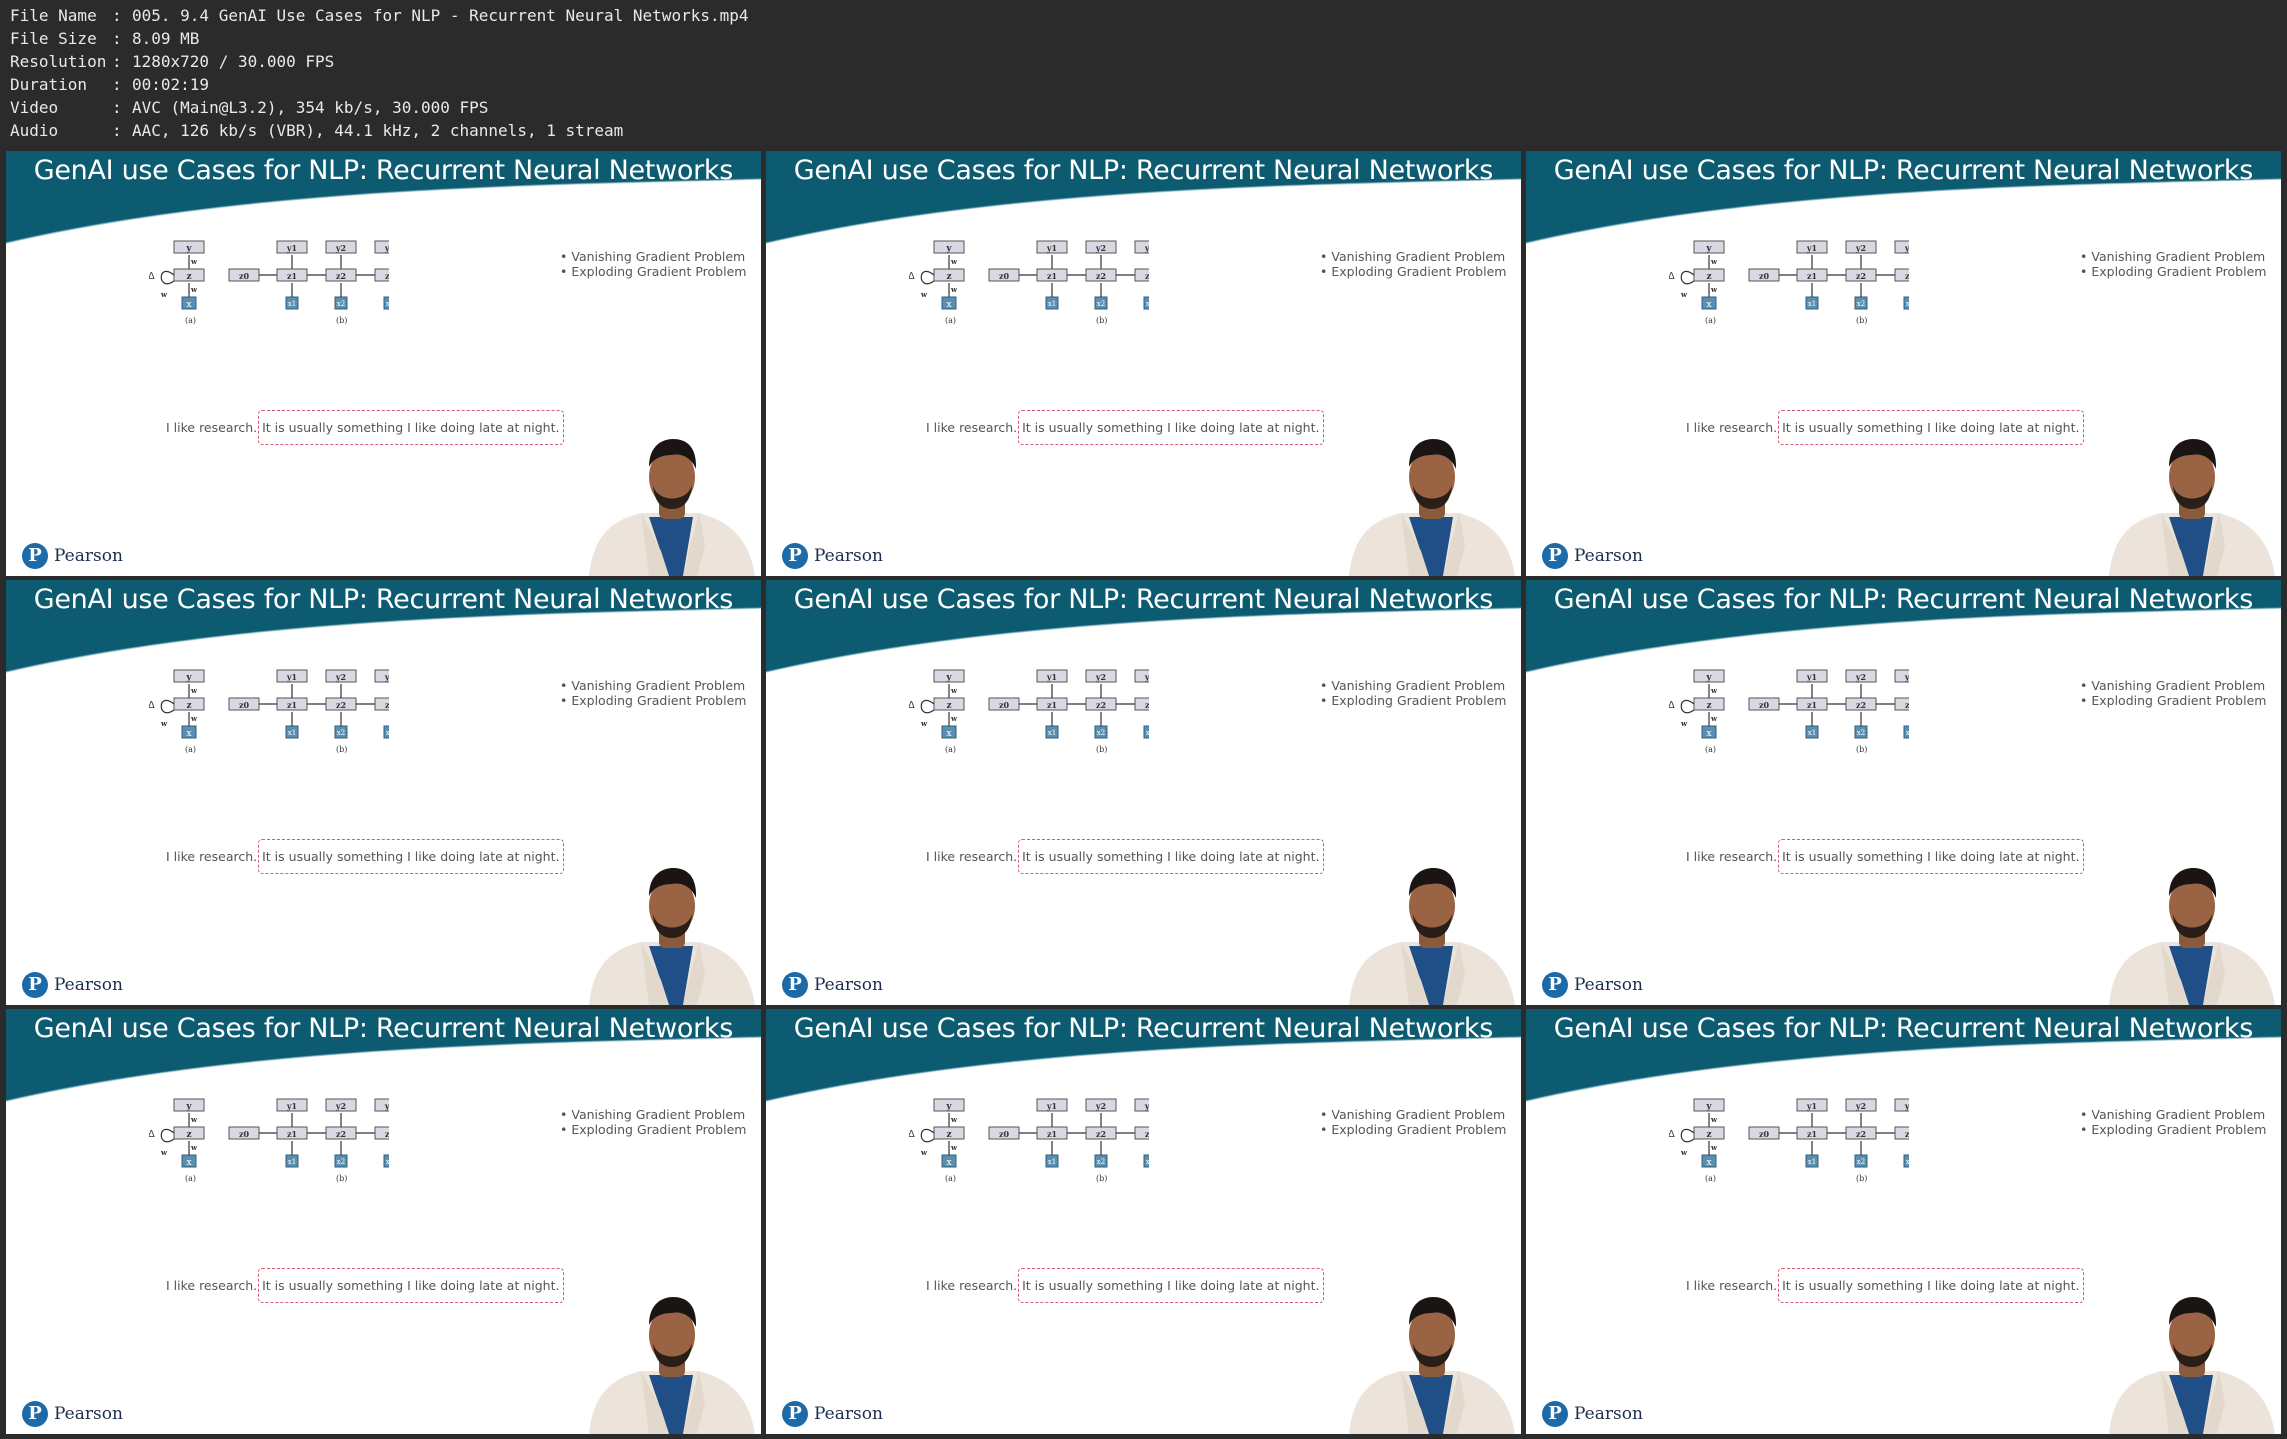 Image resolution: width=2287 pixels, height=1439 pixels. Describe the element at coordinates (110, 84) in the screenshot. I see `file-info-row: Duration:00:02:19` at that location.